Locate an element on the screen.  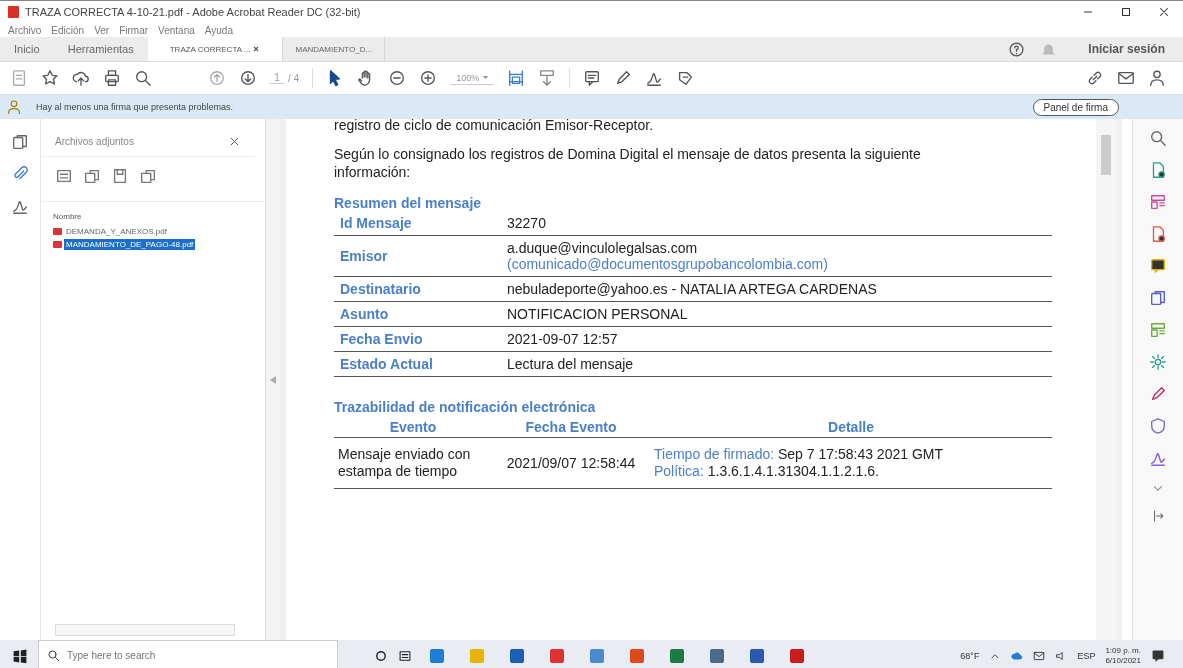
maximize-icon is located at coordinates (1126, 12).